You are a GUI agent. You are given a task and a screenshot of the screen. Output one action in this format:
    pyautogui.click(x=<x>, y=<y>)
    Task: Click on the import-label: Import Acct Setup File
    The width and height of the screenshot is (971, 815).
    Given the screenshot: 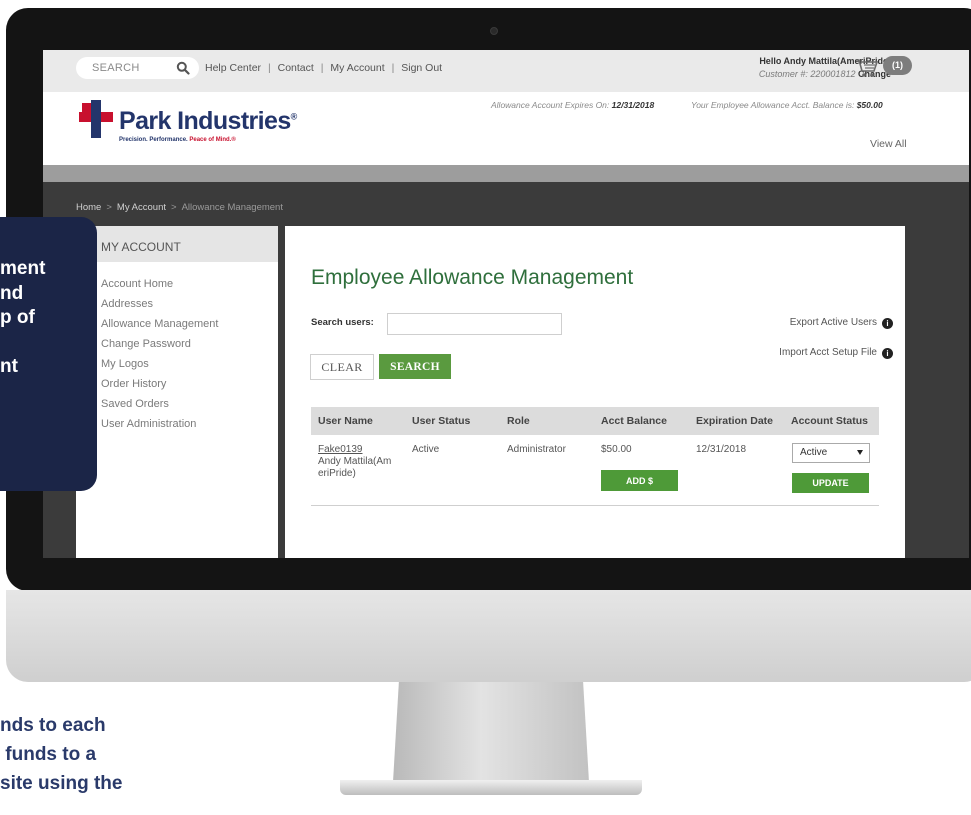 What is the action you would take?
    pyautogui.click(x=828, y=352)
    